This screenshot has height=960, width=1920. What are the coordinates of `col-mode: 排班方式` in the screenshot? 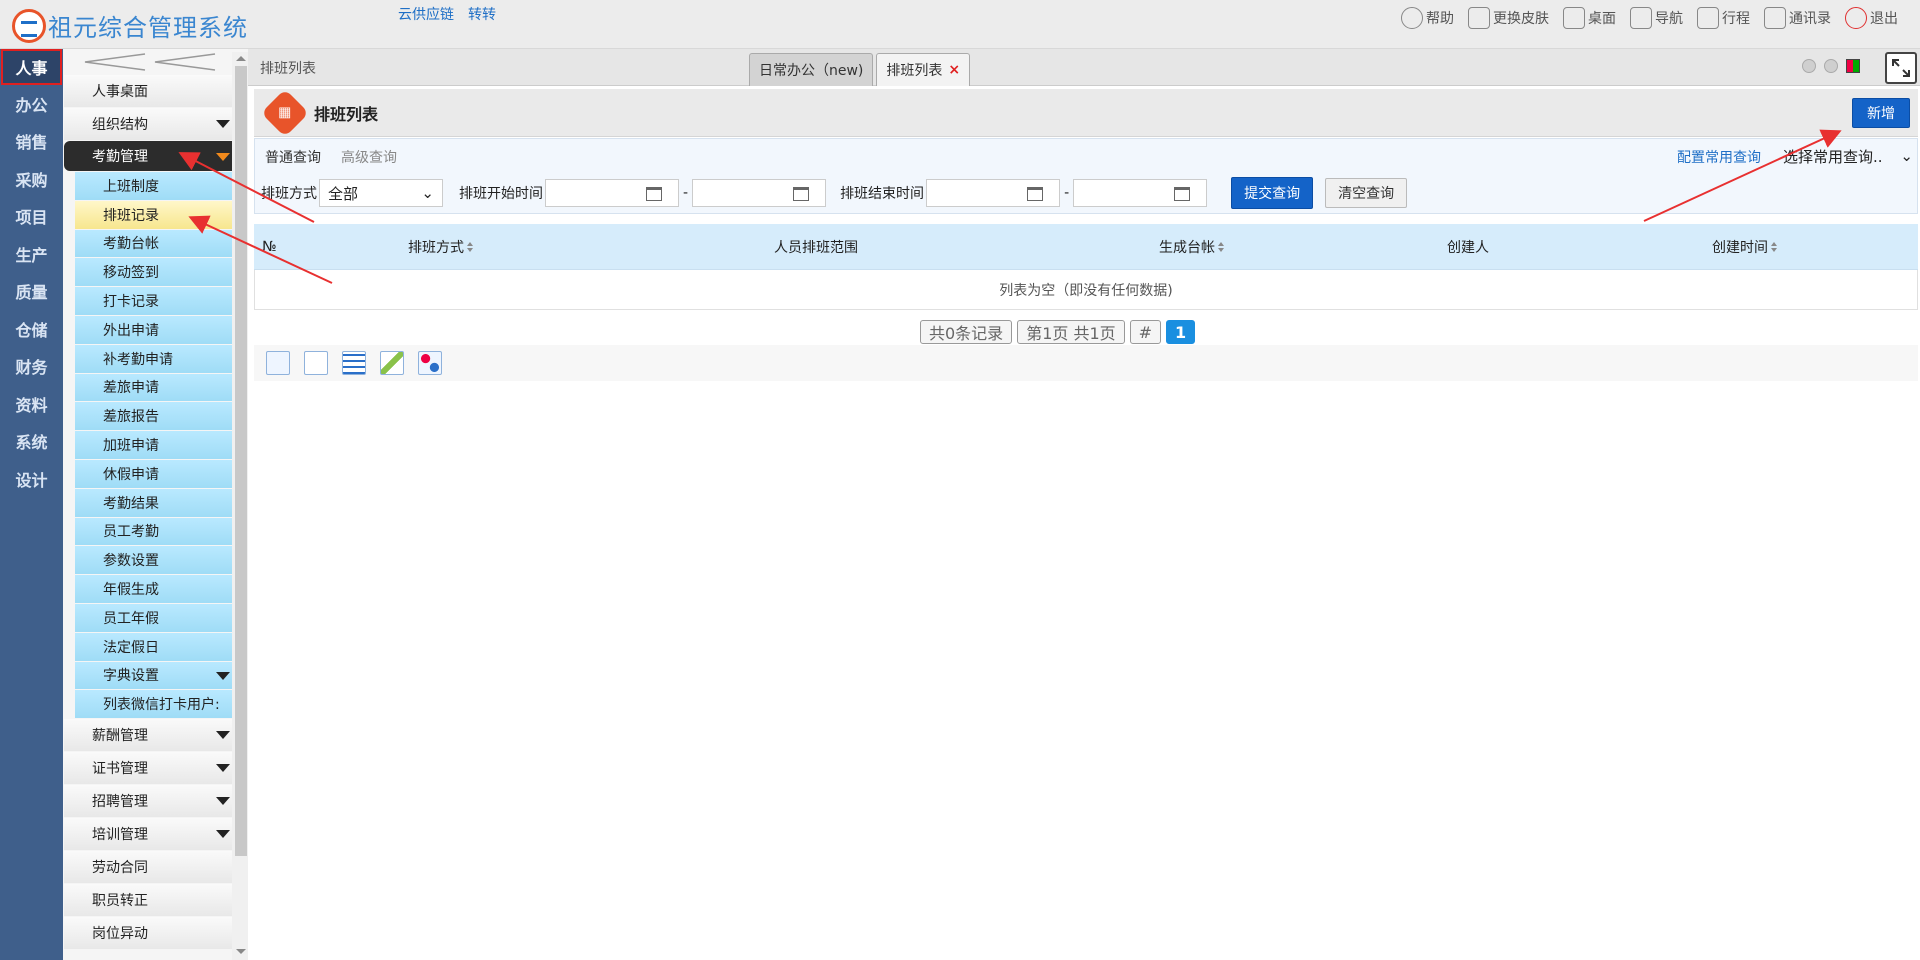 It's located at (591, 247).